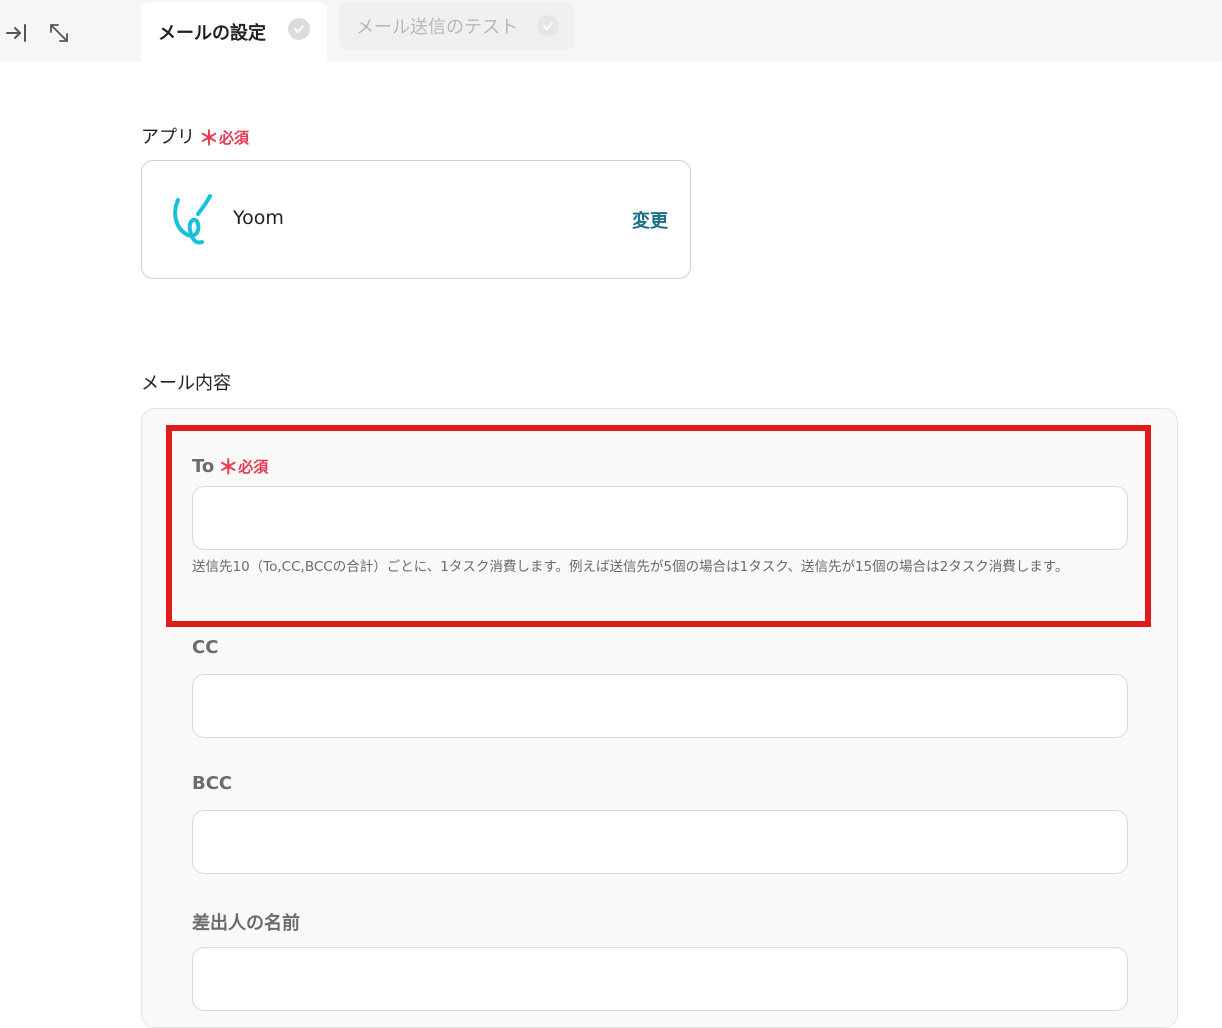 Image resolution: width=1222 pixels, height=1028 pixels. I want to click on required-badge: ＊必須, so click(224, 138).